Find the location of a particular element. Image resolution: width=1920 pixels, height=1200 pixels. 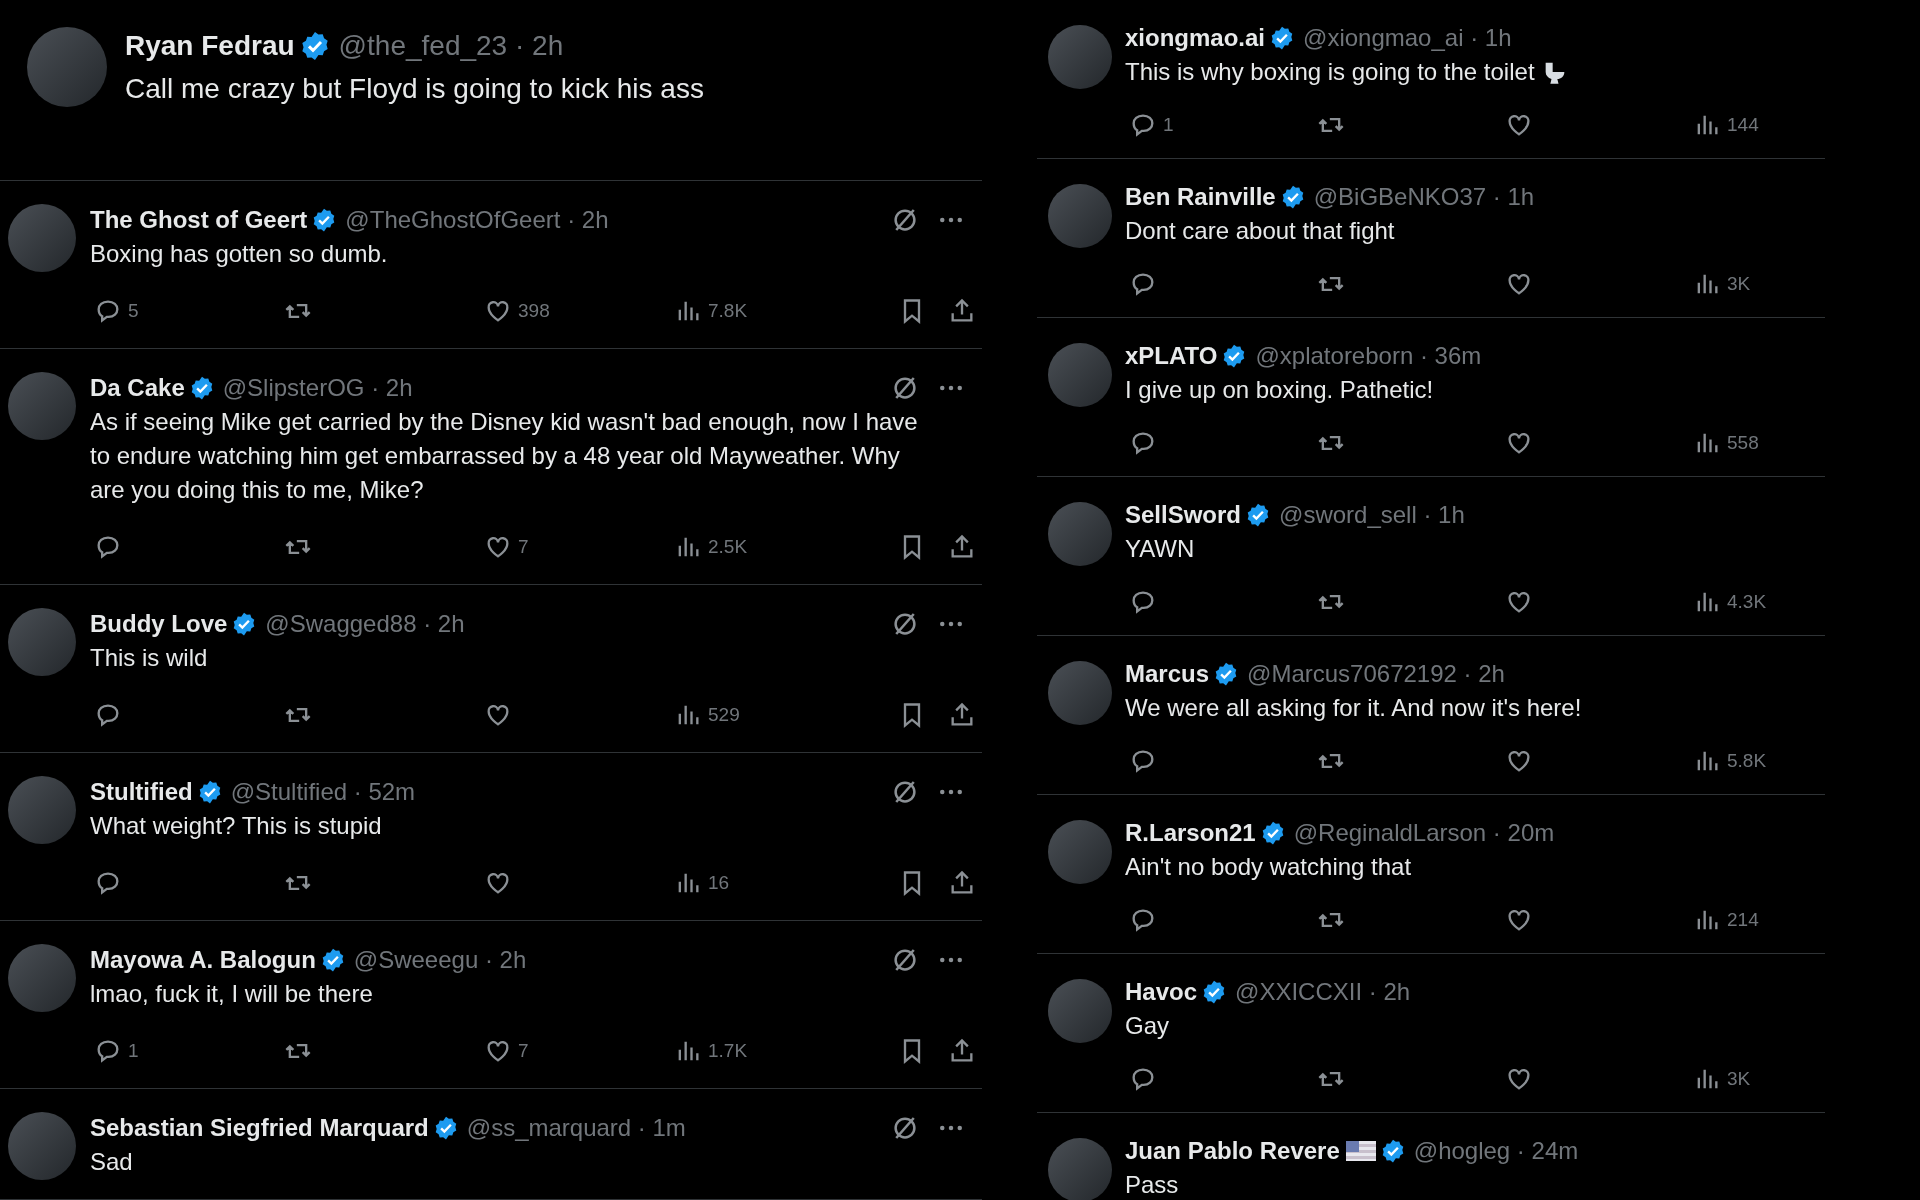

reply-text: Dont care about that fight is located at coordinates (1260, 231).